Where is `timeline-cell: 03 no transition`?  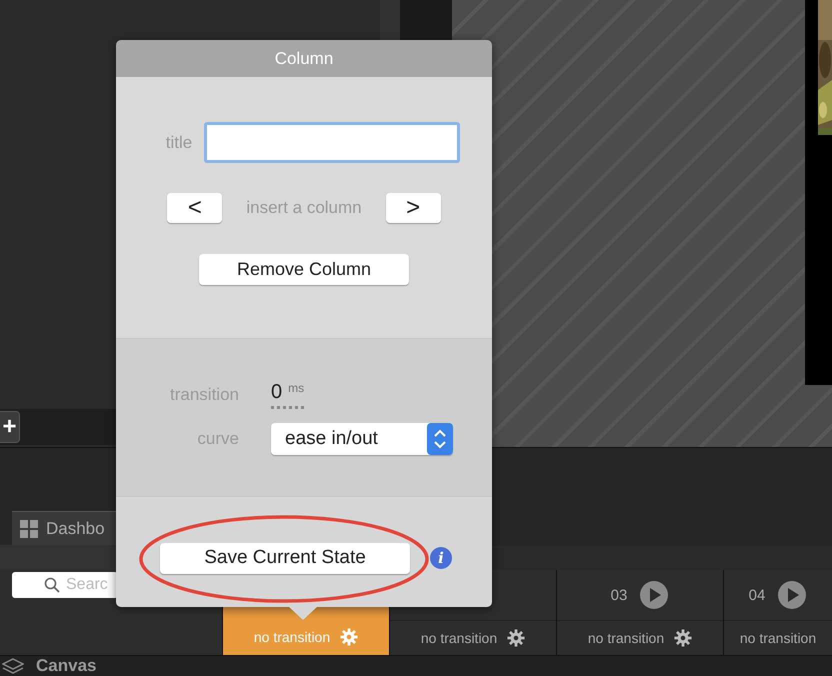
timeline-cell: 03 no transition is located at coordinates (639, 612).